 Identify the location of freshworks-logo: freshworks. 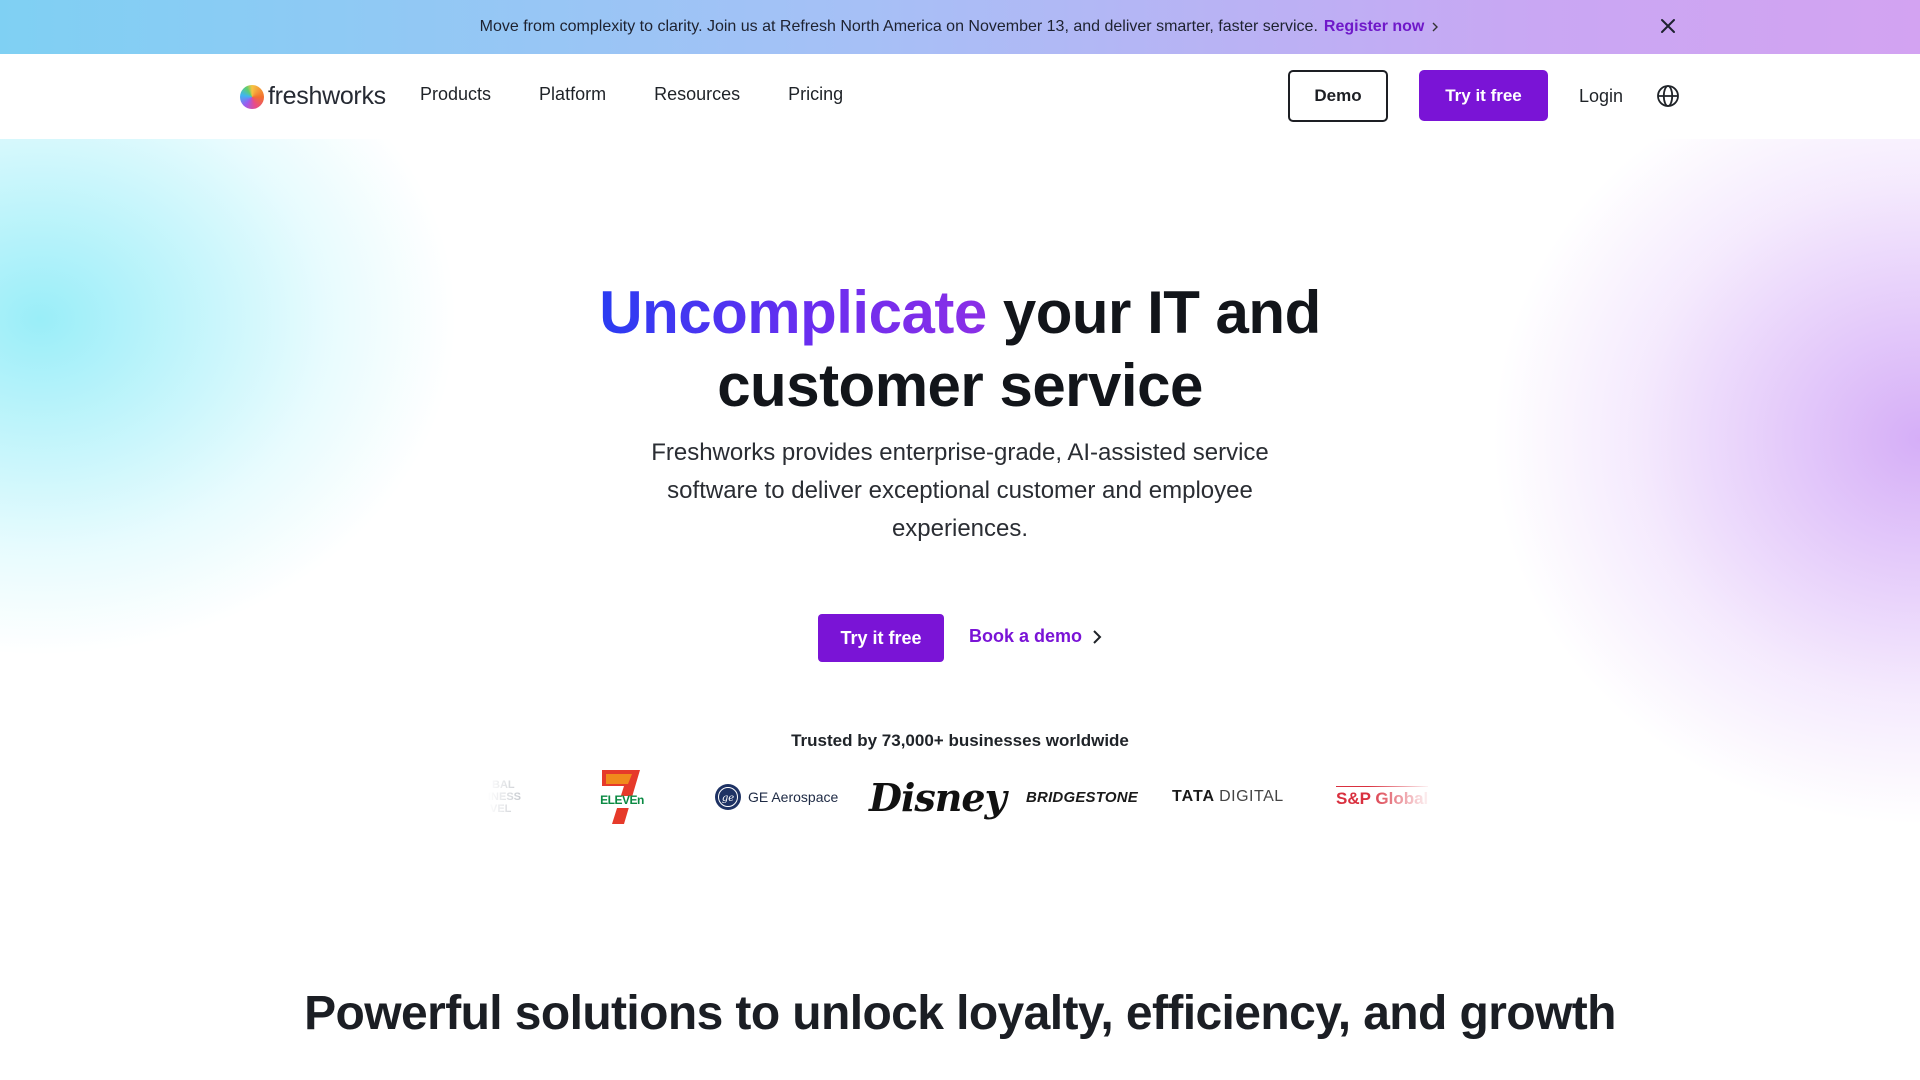
(313, 96).